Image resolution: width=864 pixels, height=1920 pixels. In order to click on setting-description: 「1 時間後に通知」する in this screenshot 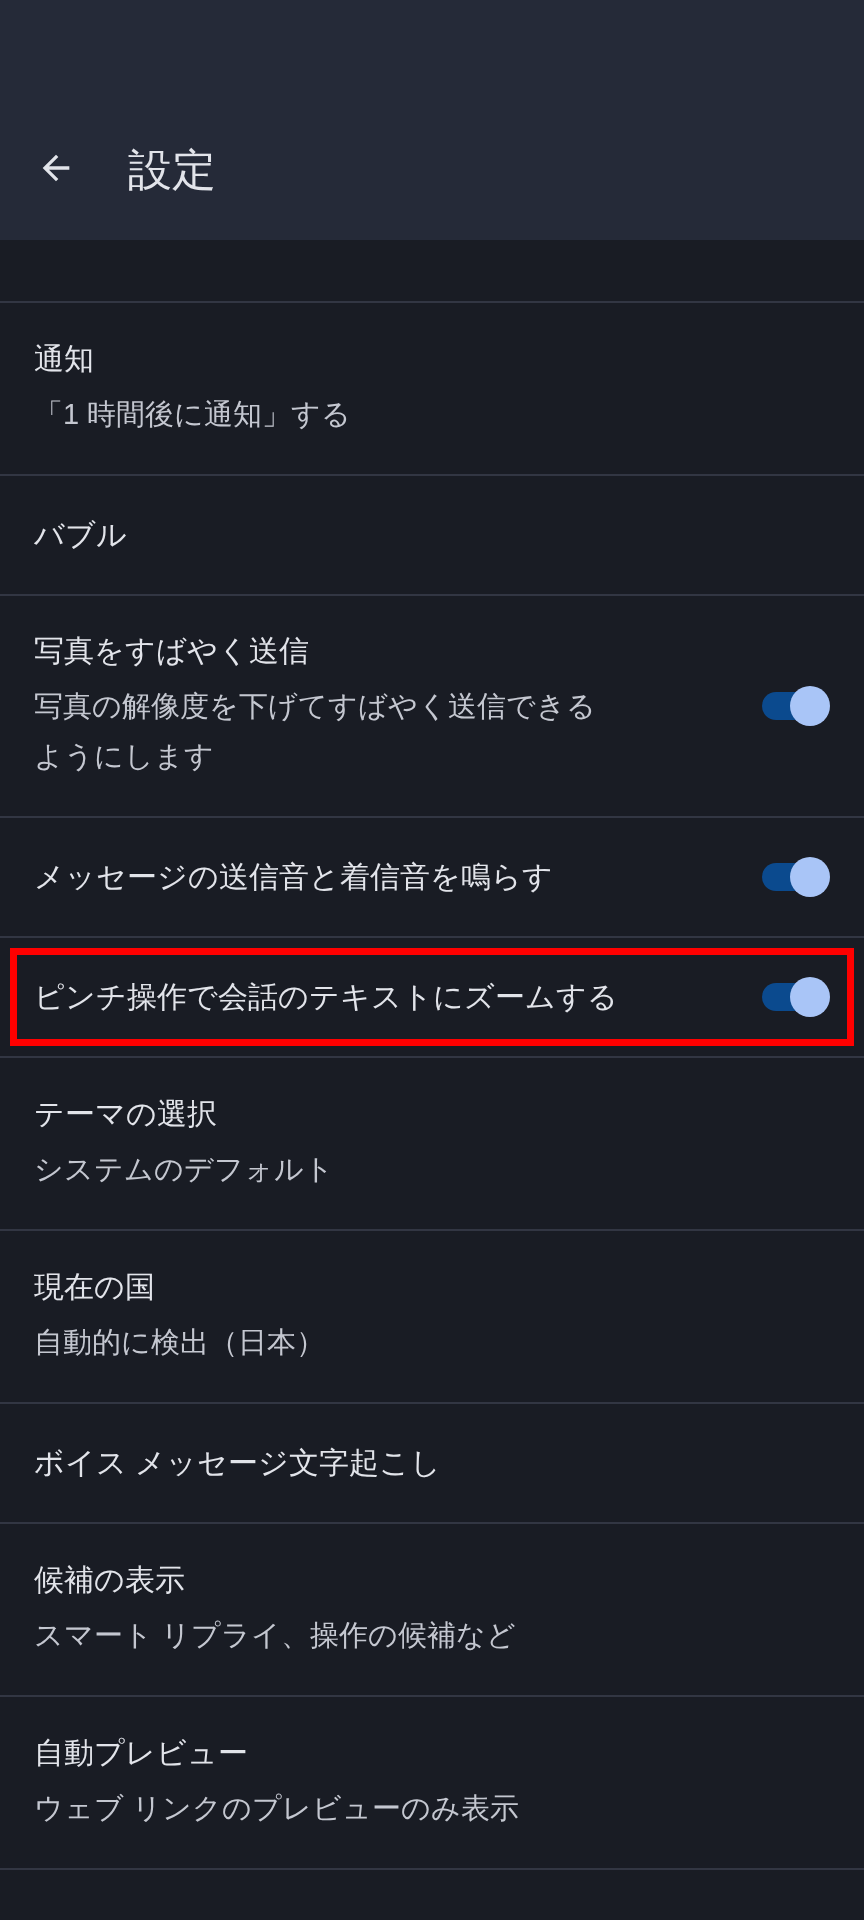, I will do `click(193, 414)`.